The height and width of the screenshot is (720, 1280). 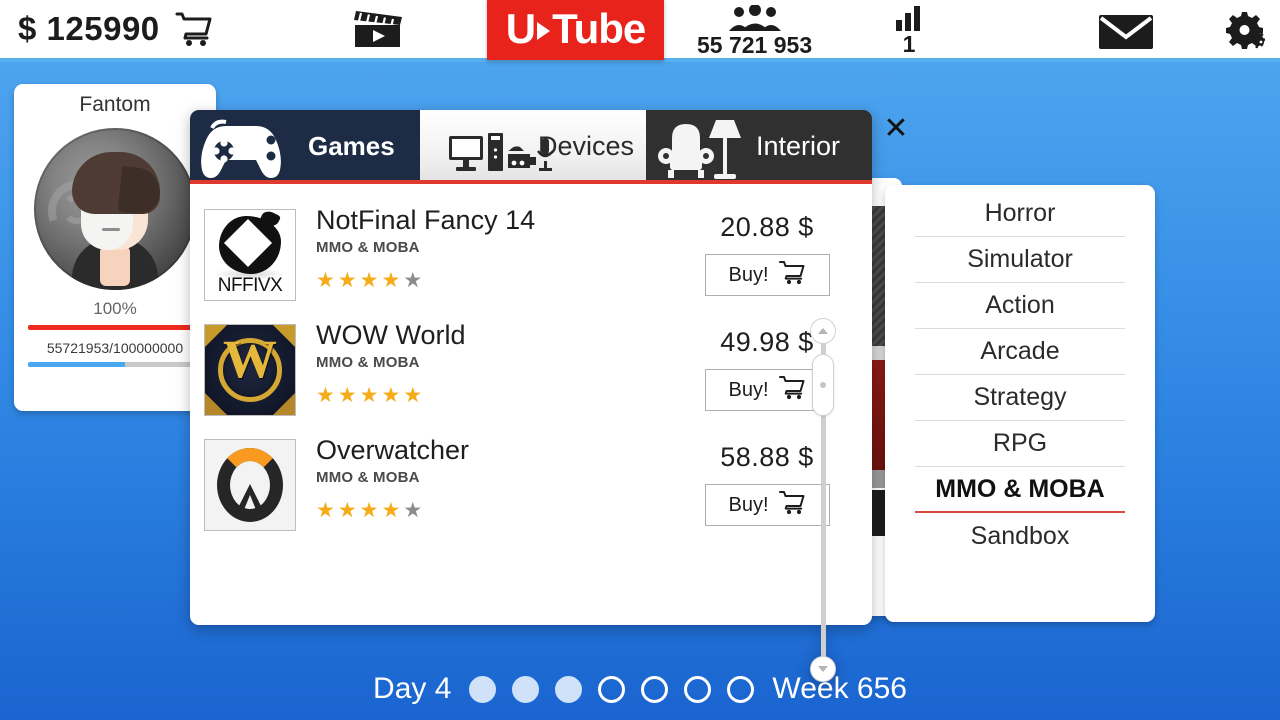 What do you see at coordinates (1020, 260) in the screenshot?
I see `category-item-simulator: Simulator` at bounding box center [1020, 260].